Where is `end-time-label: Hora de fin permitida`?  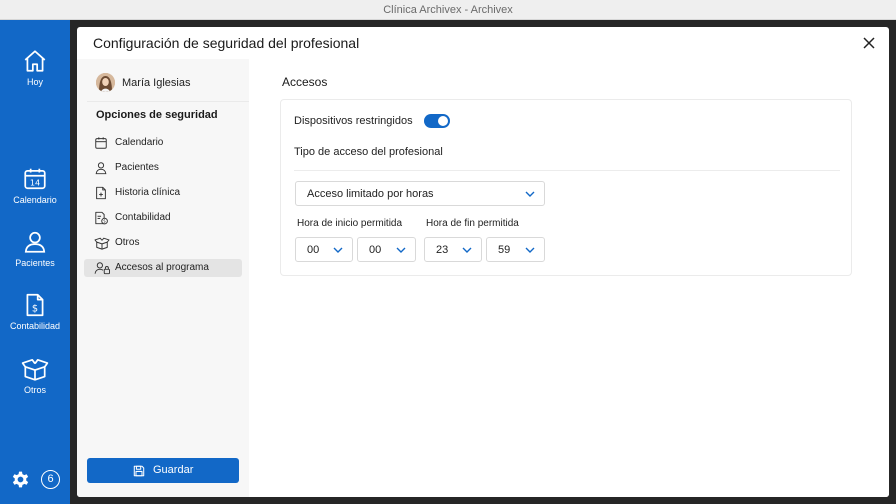 end-time-label: Hora de fin permitida is located at coordinates (472, 223).